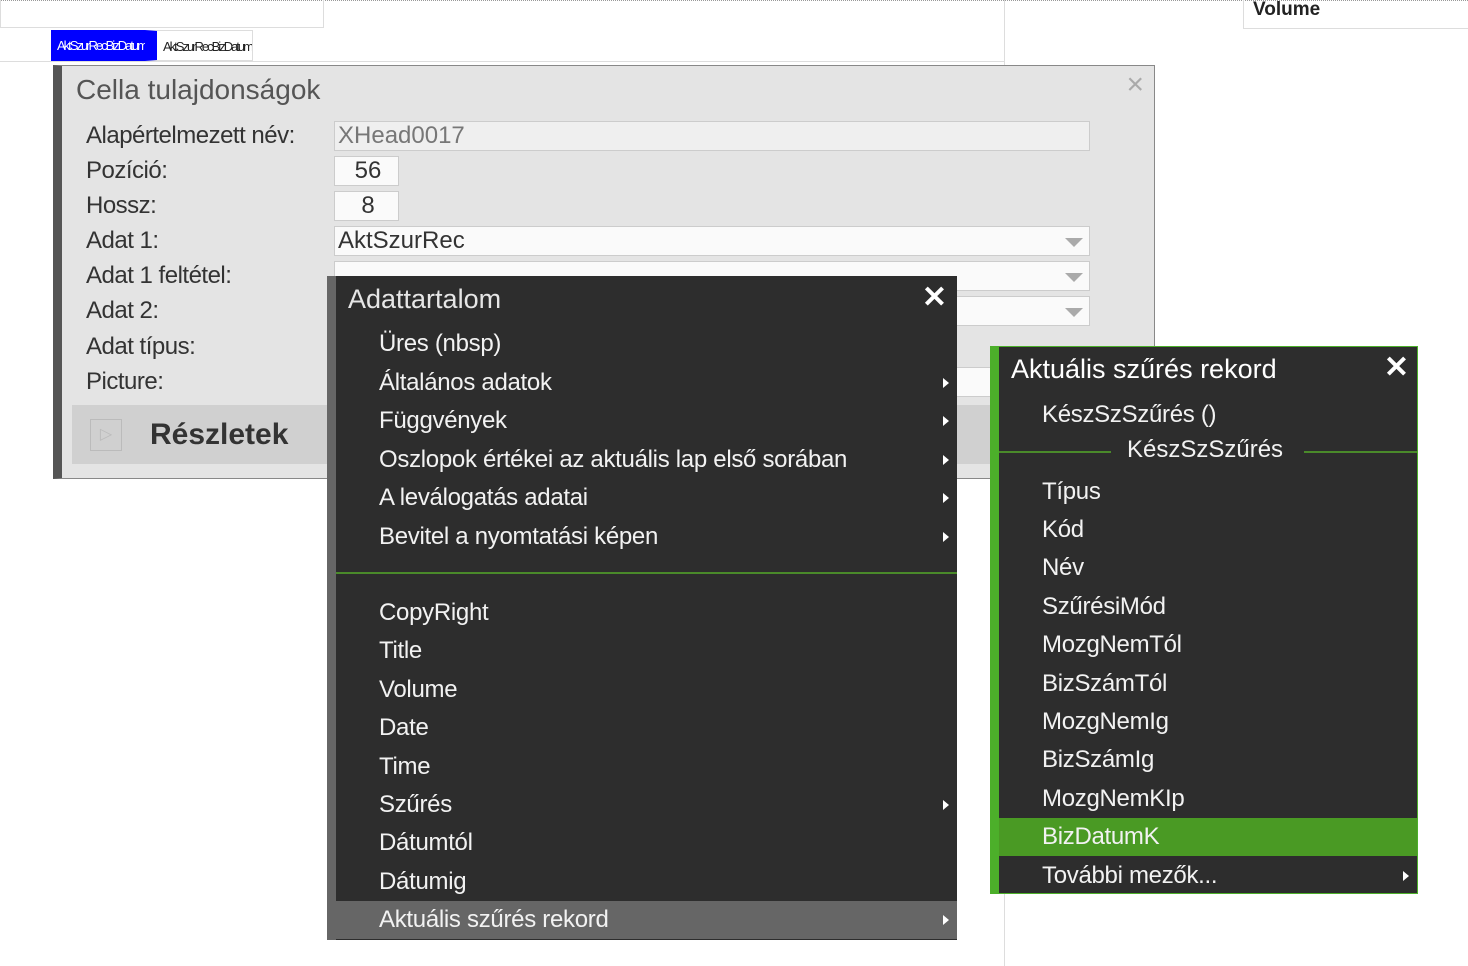 This screenshot has height=966, width=1468. What do you see at coordinates (1208, 568) in the screenshot?
I see `menu-item: Név` at bounding box center [1208, 568].